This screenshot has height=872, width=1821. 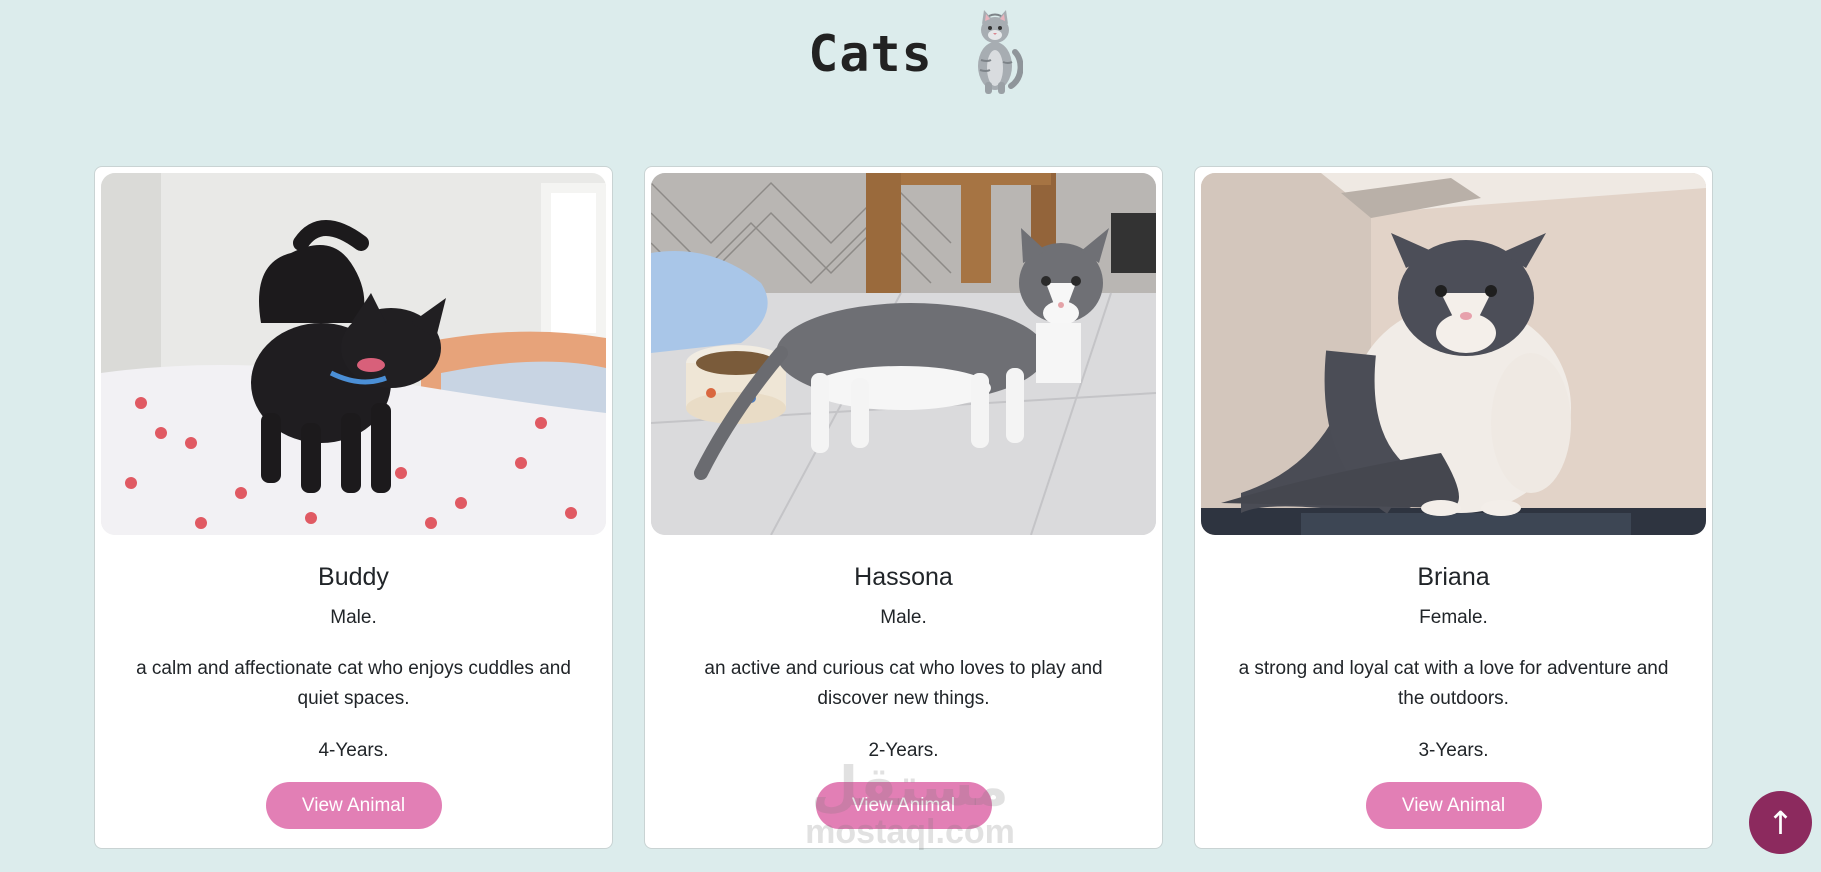 What do you see at coordinates (353, 577) in the screenshot?
I see `cat-name: Buddy` at bounding box center [353, 577].